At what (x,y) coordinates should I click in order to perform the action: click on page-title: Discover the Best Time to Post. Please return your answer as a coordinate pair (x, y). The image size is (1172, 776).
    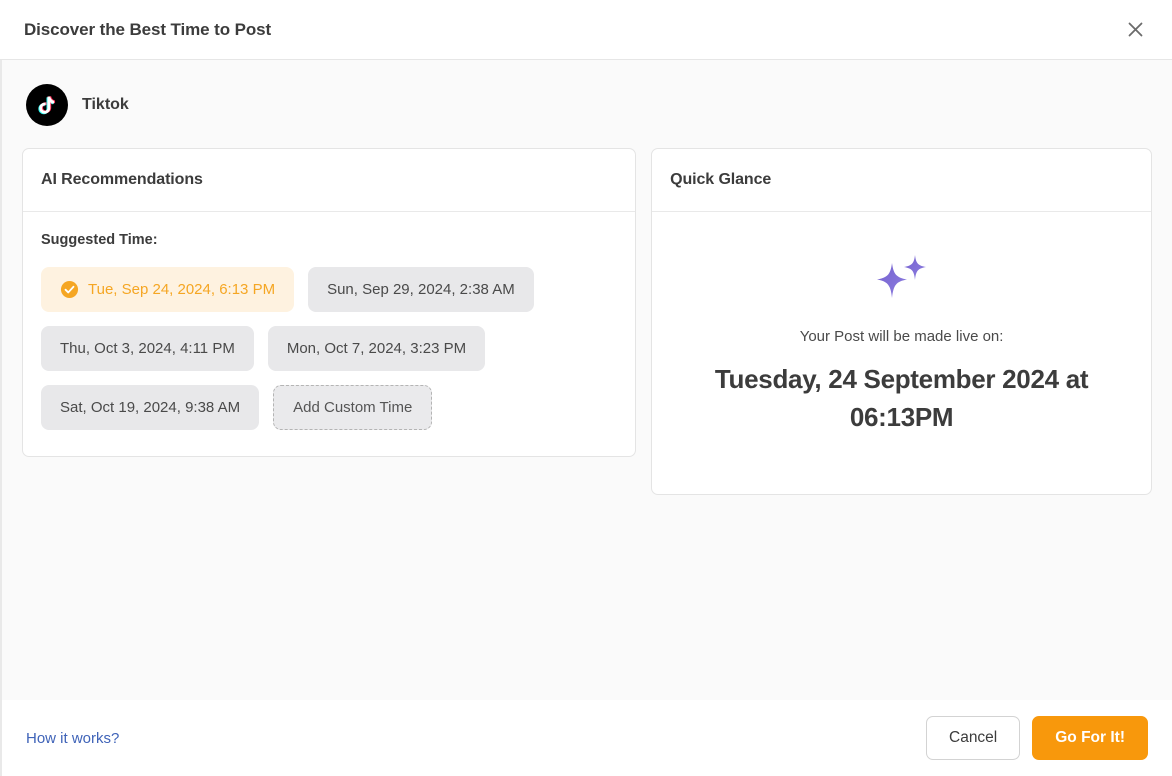
    Looking at the image, I should click on (148, 29).